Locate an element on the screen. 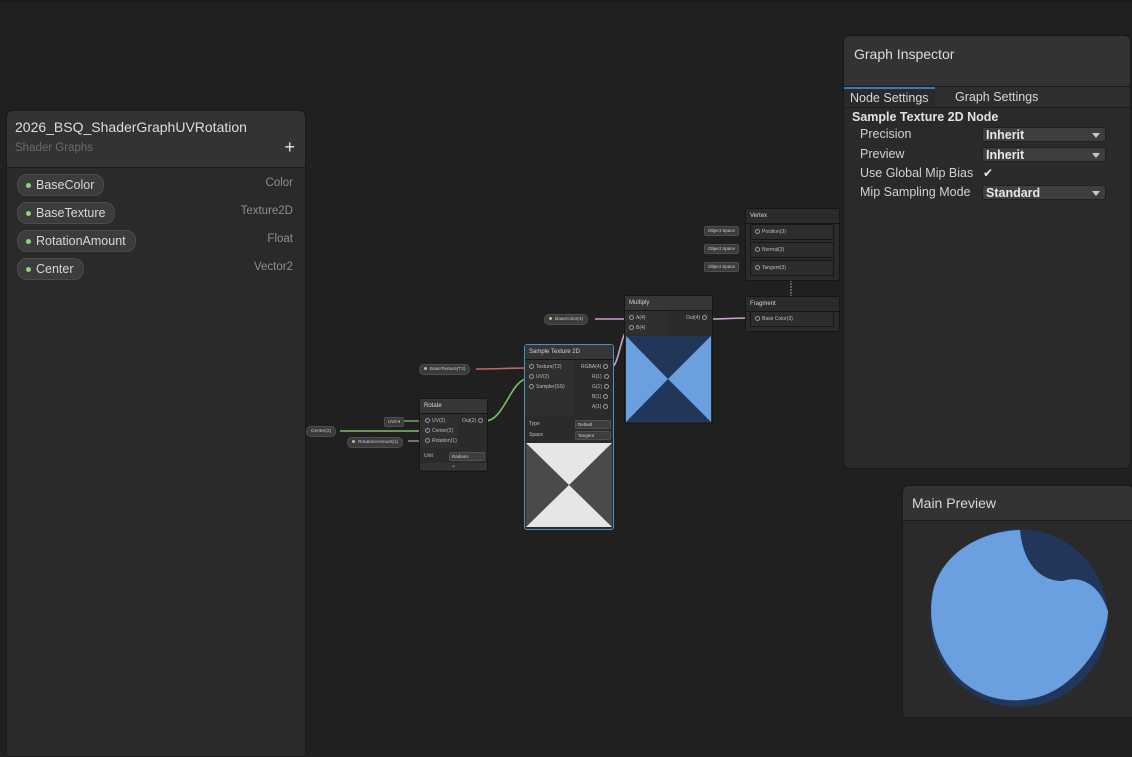 The image size is (1132, 757). sample-port-rgba: RGBA(4) is located at coordinates (595, 367).